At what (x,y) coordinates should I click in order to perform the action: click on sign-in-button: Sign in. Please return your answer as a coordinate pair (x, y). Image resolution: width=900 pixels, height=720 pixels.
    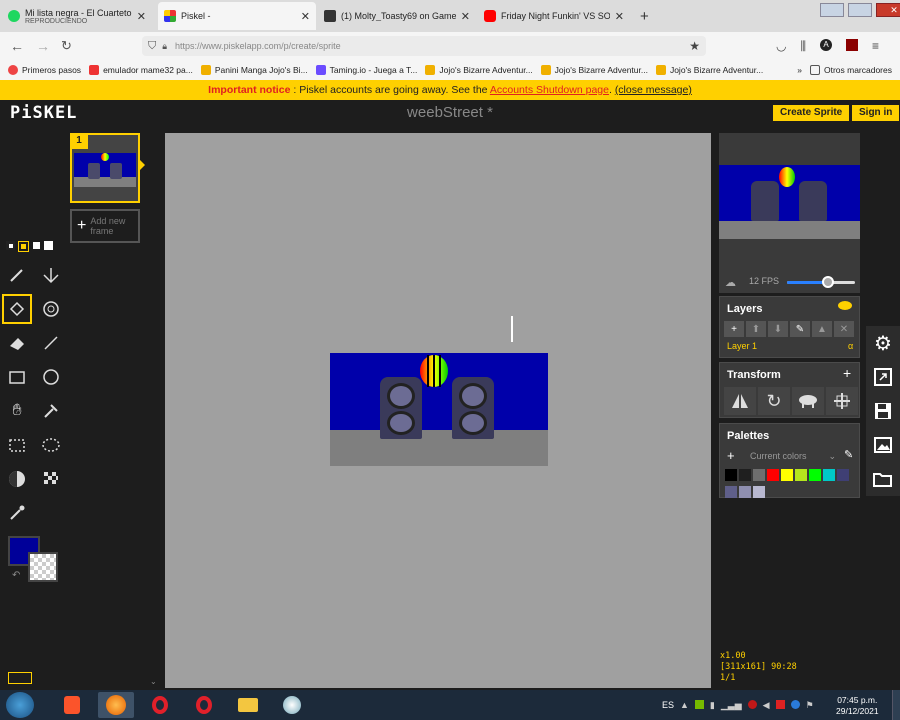
    Looking at the image, I should click on (876, 113).